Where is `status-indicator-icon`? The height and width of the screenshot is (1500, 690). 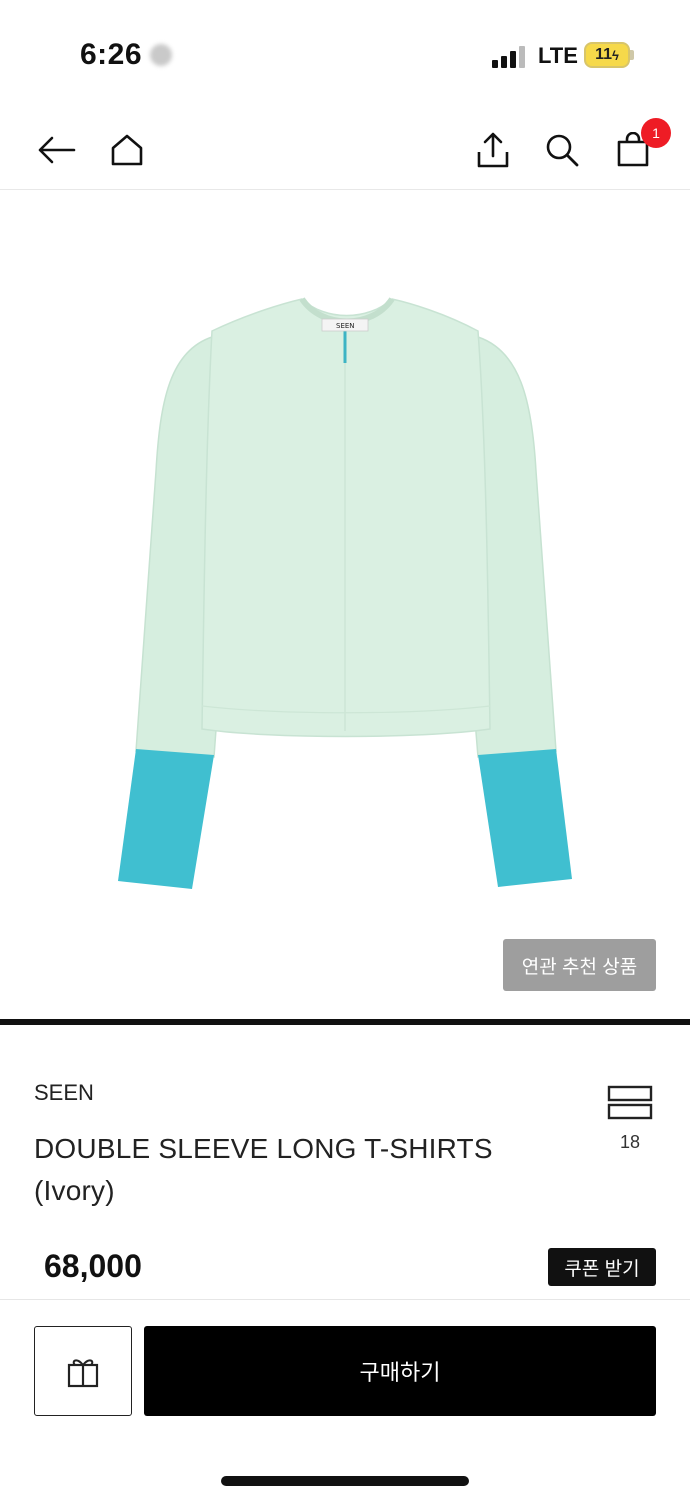
status-indicator-icon is located at coordinates (161, 55).